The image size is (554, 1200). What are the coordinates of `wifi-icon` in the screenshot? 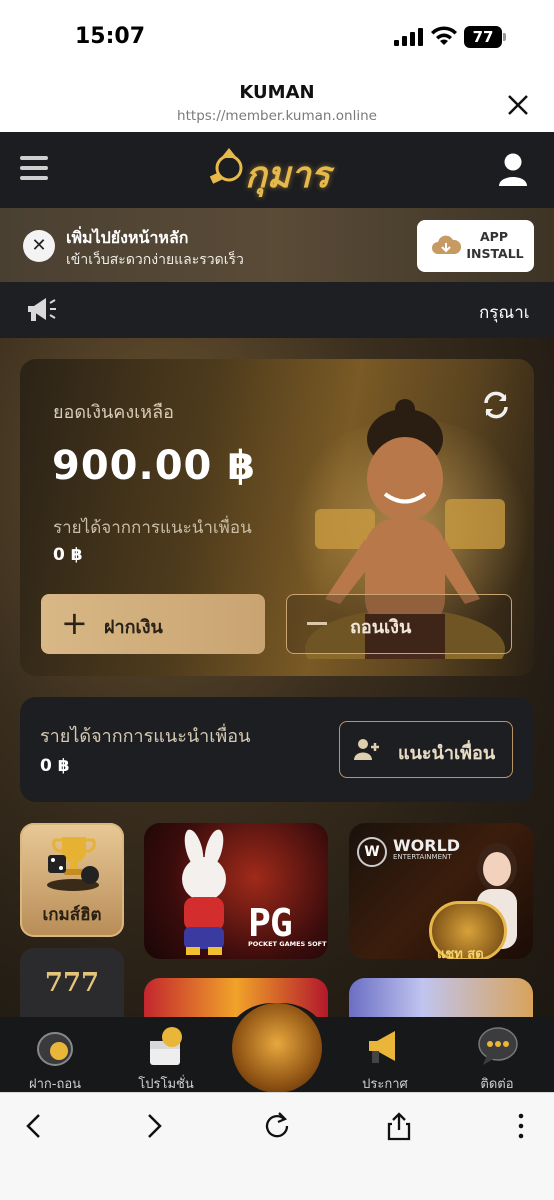 It's located at (444, 35).